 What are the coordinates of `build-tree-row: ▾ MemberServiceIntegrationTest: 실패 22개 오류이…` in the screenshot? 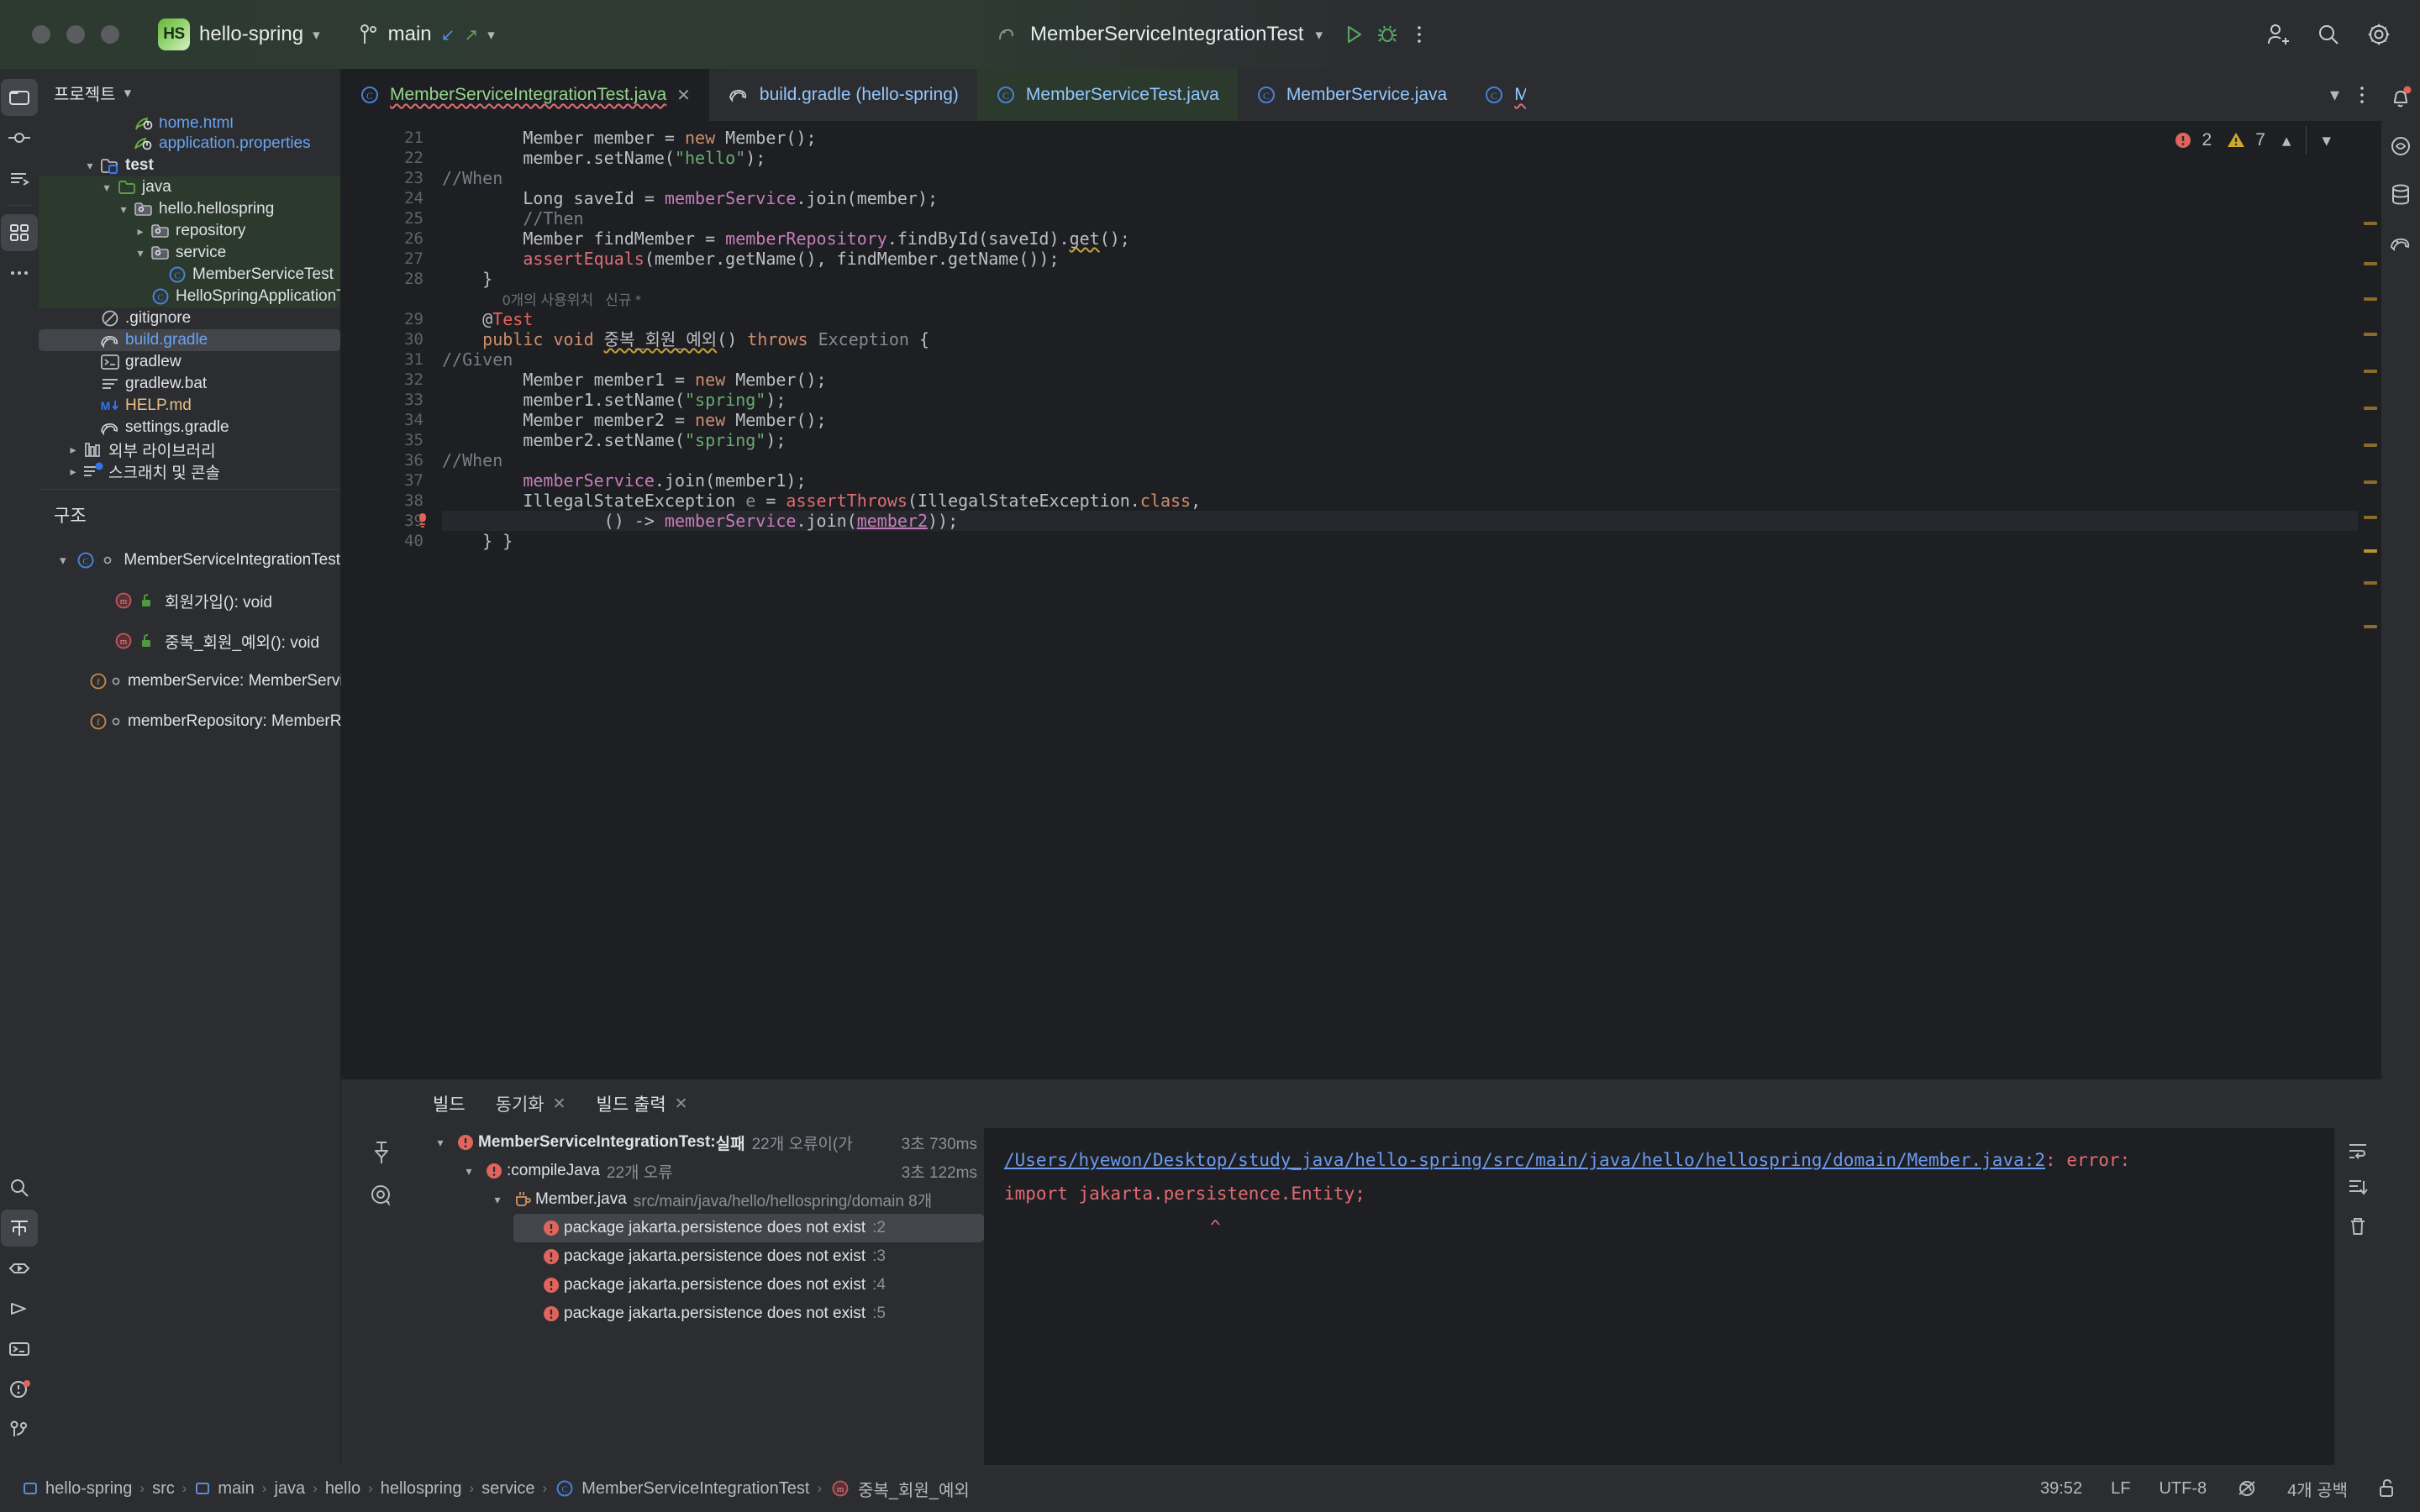 It's located at (706, 1142).